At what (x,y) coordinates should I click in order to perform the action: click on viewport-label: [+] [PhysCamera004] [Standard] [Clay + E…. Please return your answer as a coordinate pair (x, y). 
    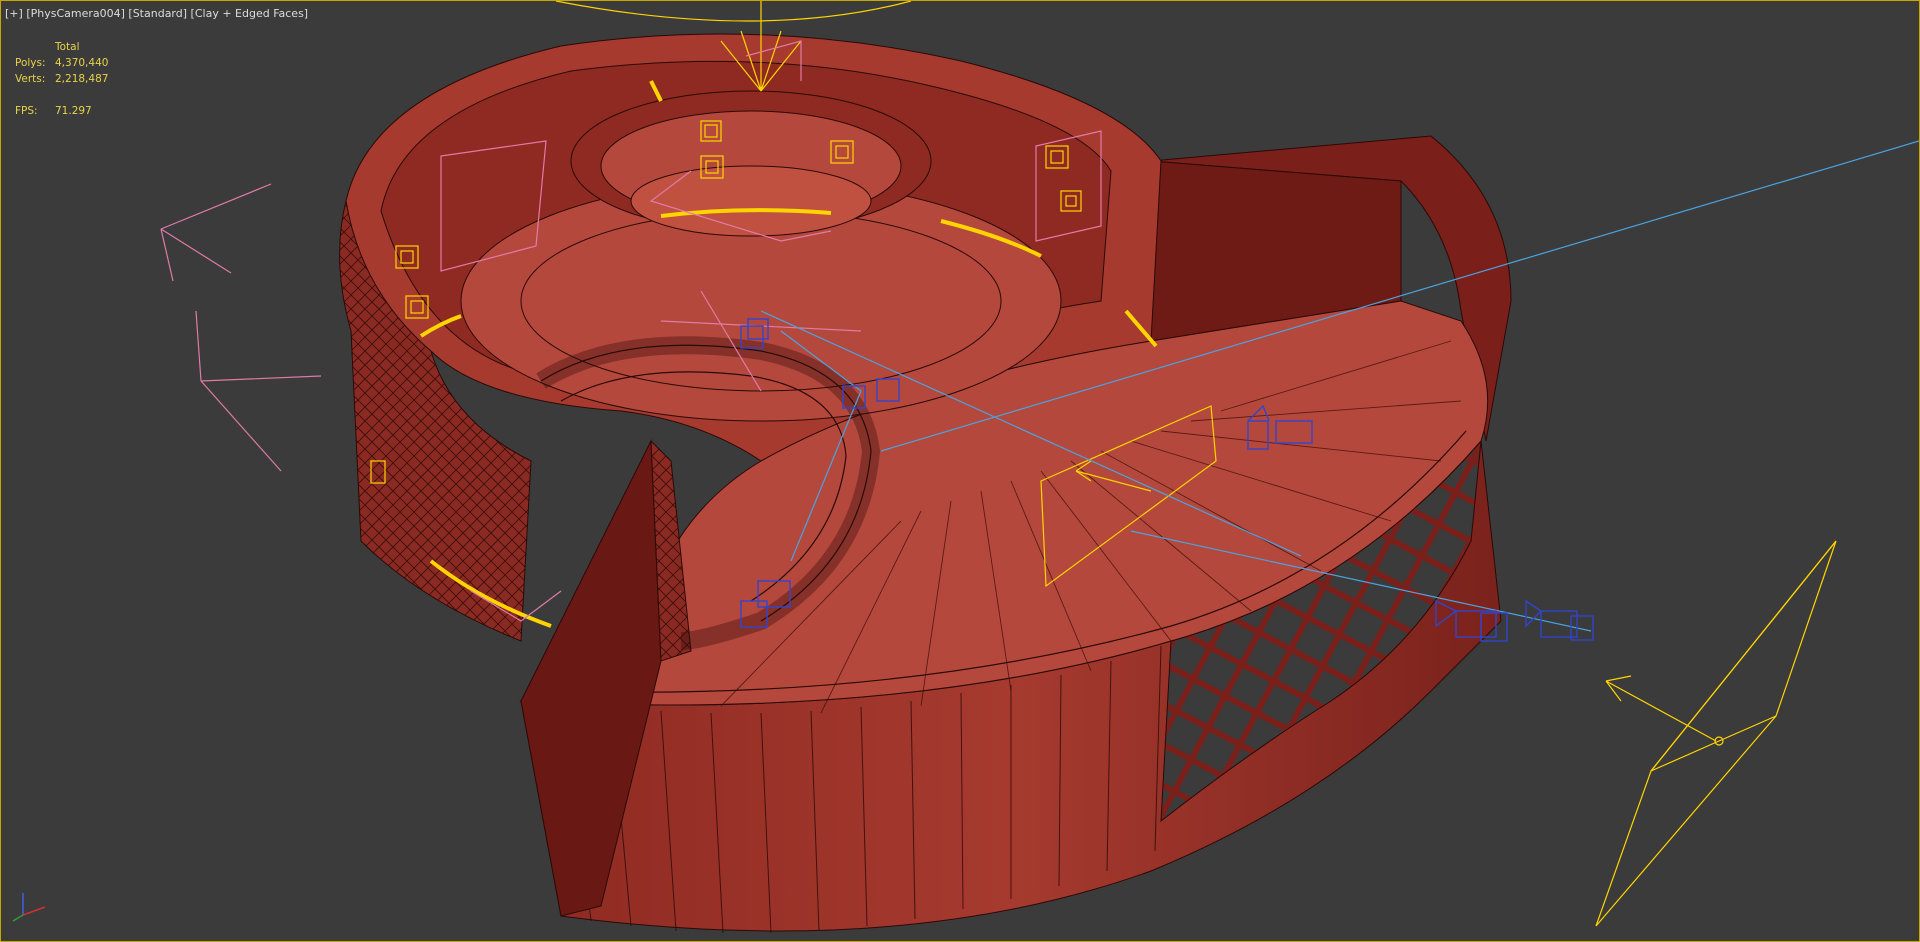
    Looking at the image, I should click on (156, 13).